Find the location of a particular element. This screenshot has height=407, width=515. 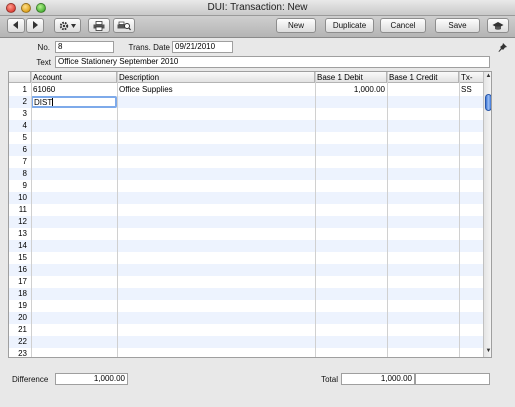

text-field: Office Stationery September 2010 is located at coordinates (272, 62).